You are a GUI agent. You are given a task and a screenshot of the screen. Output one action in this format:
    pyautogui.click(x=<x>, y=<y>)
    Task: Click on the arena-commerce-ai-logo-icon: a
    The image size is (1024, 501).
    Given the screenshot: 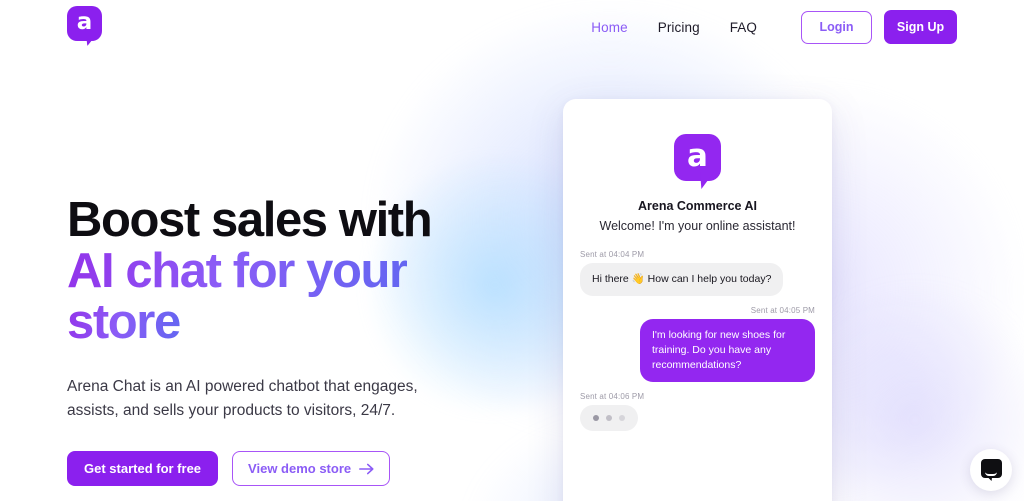 What is the action you would take?
    pyautogui.click(x=697, y=162)
    